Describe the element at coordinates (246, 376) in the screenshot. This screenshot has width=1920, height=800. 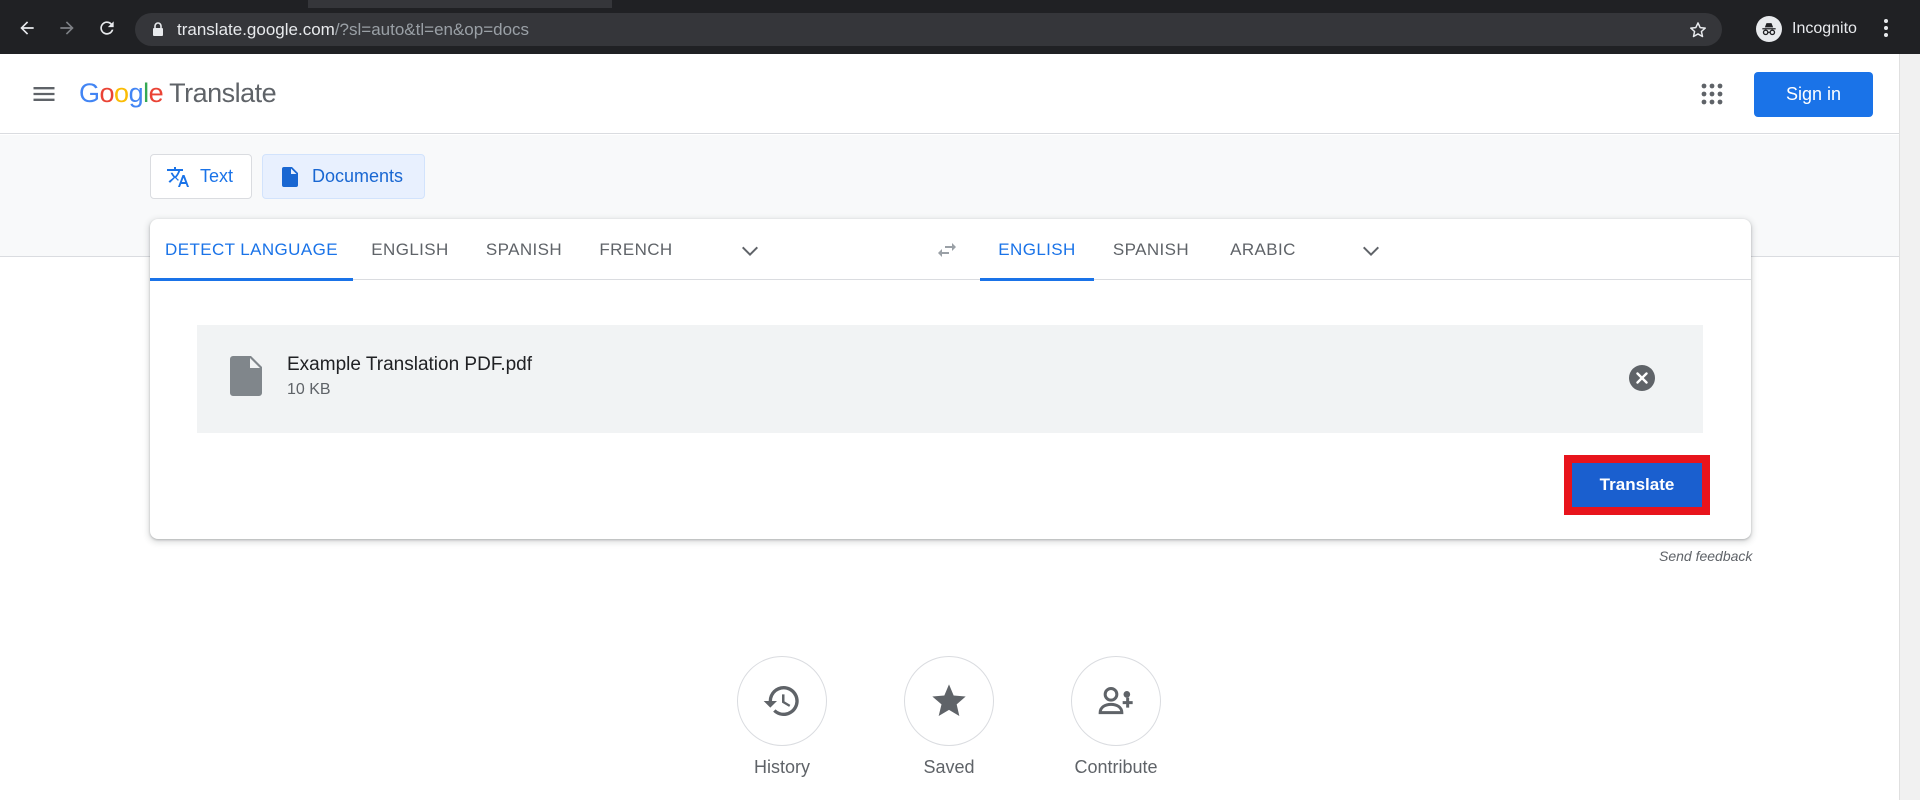
I see `file-icon` at that location.